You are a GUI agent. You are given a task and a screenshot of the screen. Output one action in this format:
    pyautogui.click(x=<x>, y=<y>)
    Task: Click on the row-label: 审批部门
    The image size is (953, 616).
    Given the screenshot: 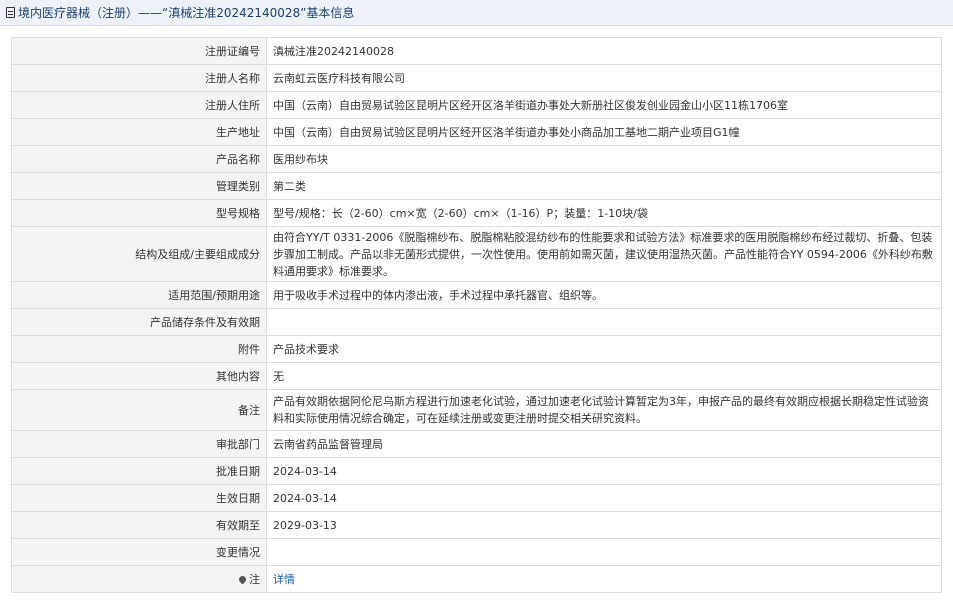 What is the action you would take?
    pyautogui.click(x=139, y=444)
    